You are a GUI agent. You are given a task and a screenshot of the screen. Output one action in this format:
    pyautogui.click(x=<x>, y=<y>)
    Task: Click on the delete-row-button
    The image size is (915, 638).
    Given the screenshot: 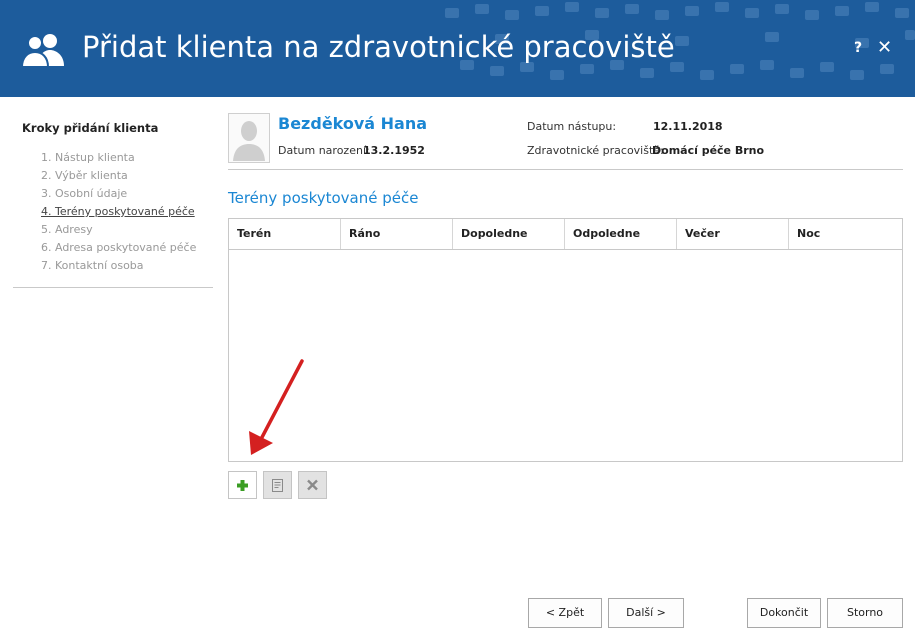 What is the action you would take?
    pyautogui.click(x=312, y=485)
    